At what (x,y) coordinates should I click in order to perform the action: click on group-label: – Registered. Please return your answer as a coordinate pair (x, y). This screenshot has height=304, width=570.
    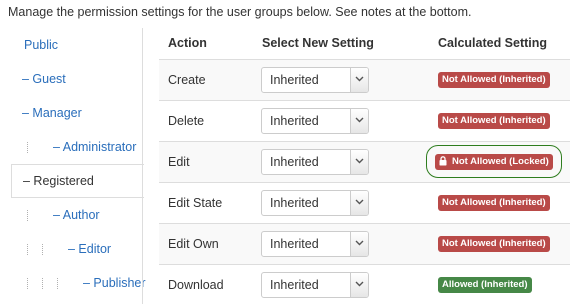
    Looking at the image, I should click on (58, 181).